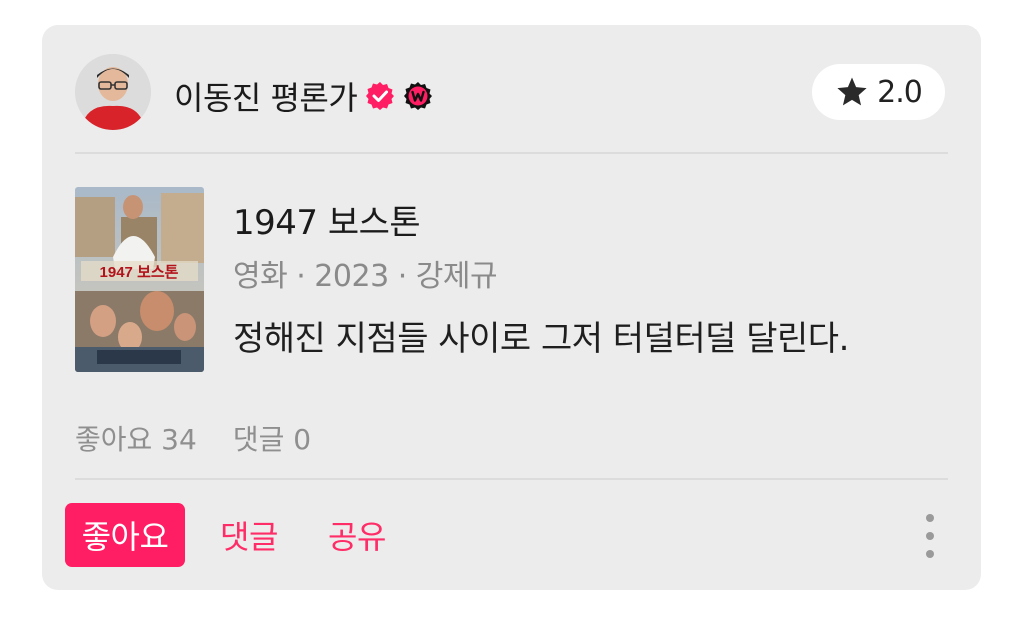 The width and height of the screenshot is (1024, 621). I want to click on movie-poster-image: 1947 보스톤, so click(139, 279).